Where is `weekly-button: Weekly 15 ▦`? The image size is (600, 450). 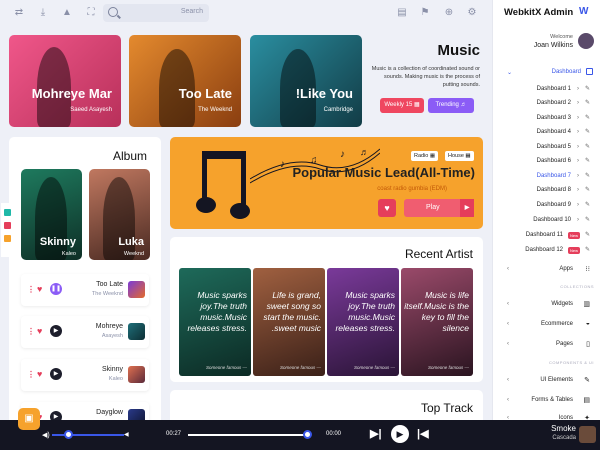 weekly-button: Weekly 15 ▦ is located at coordinates (402, 105).